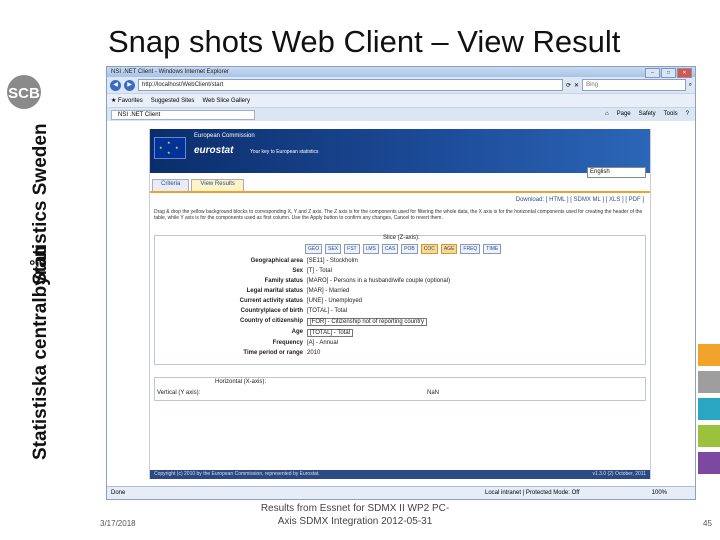 This screenshot has height=540, width=720. What do you see at coordinates (332, 261) in the screenshot?
I see `dimension-value: [SE11] - Stockholm` at bounding box center [332, 261].